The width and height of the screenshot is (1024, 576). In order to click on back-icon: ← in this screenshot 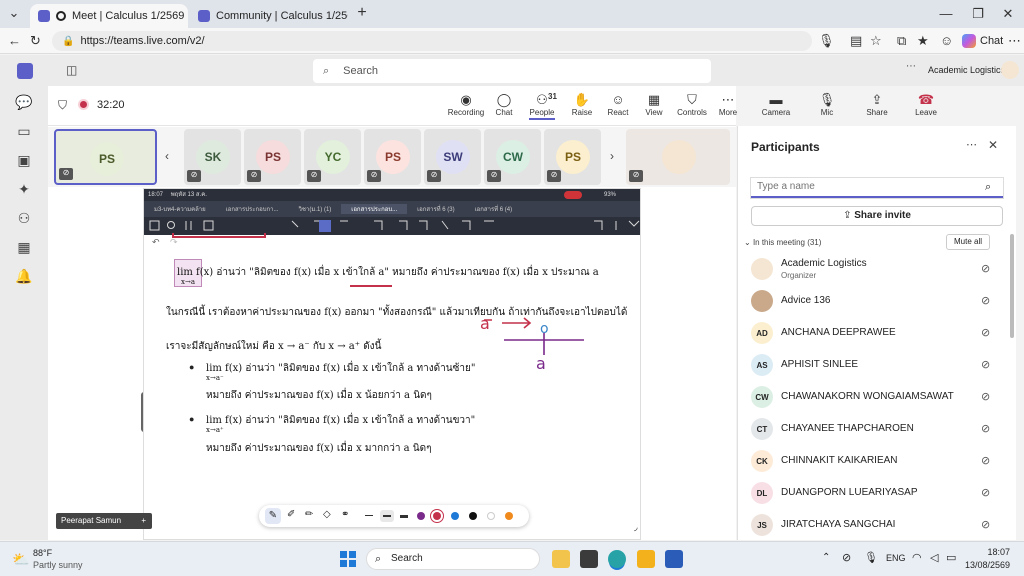, I will do `click(14, 40)`.